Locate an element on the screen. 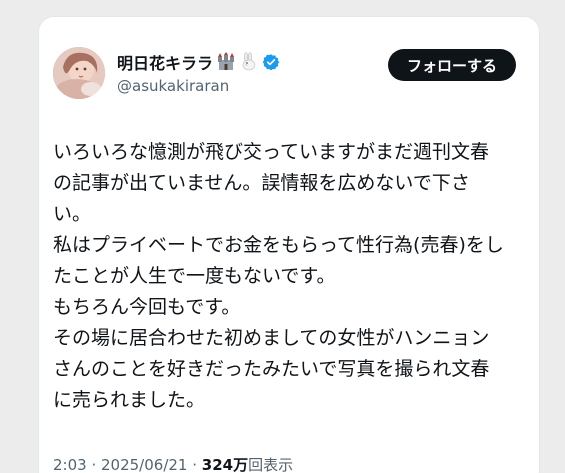 This screenshot has width=565, height=473. view-count: 324万 is located at coordinates (225, 464).